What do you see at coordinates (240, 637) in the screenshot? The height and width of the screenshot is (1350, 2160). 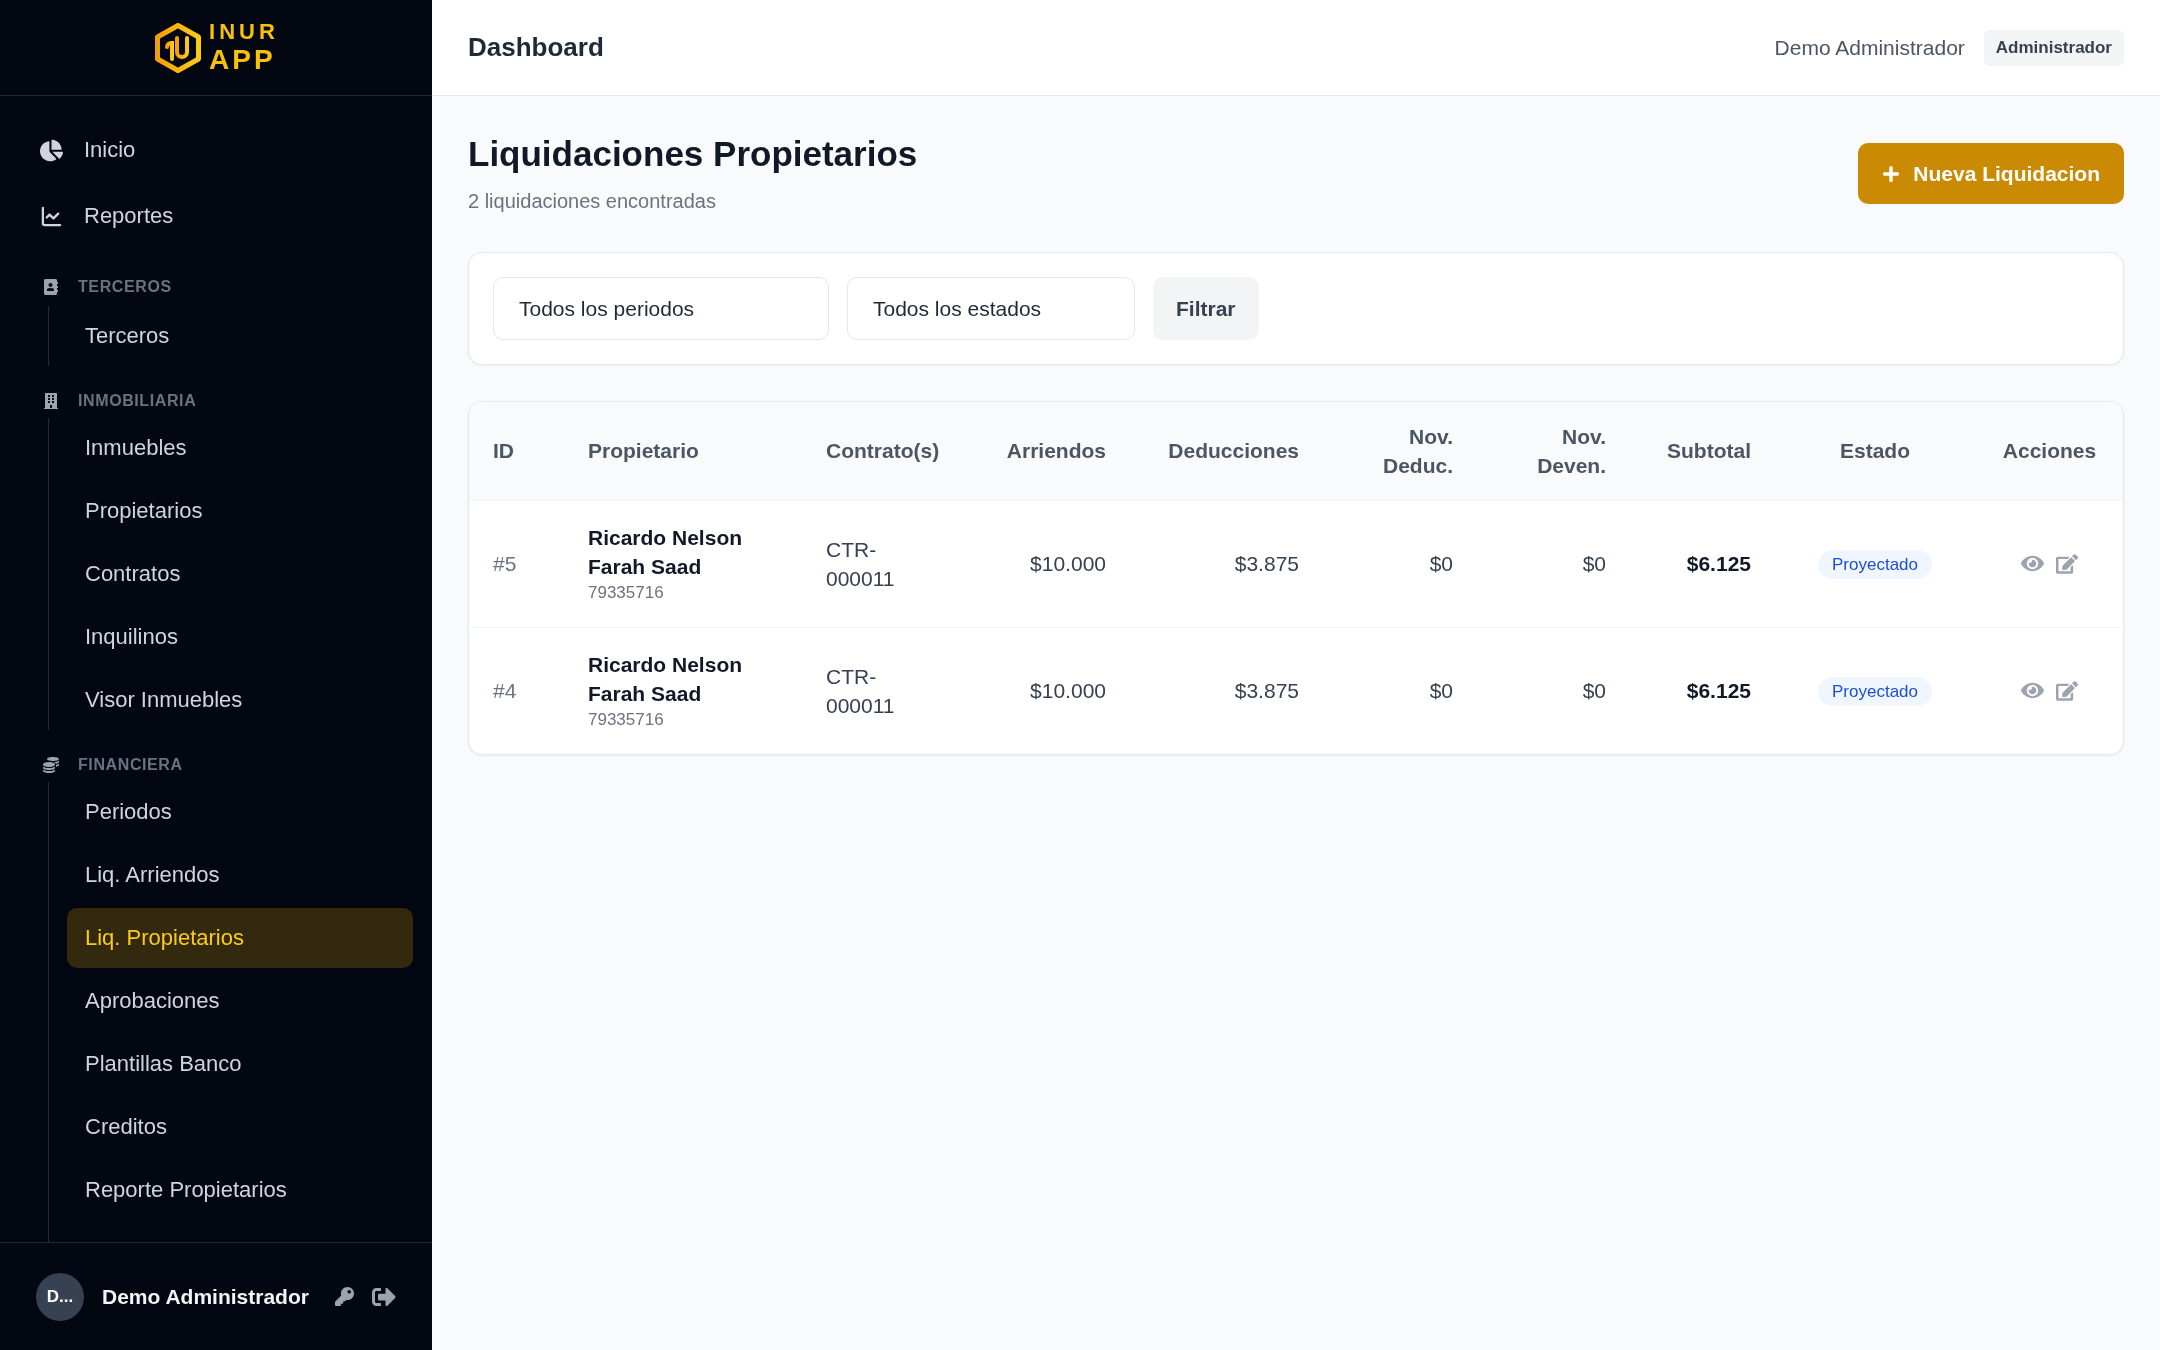 I see `nav-item: Inquilinos` at bounding box center [240, 637].